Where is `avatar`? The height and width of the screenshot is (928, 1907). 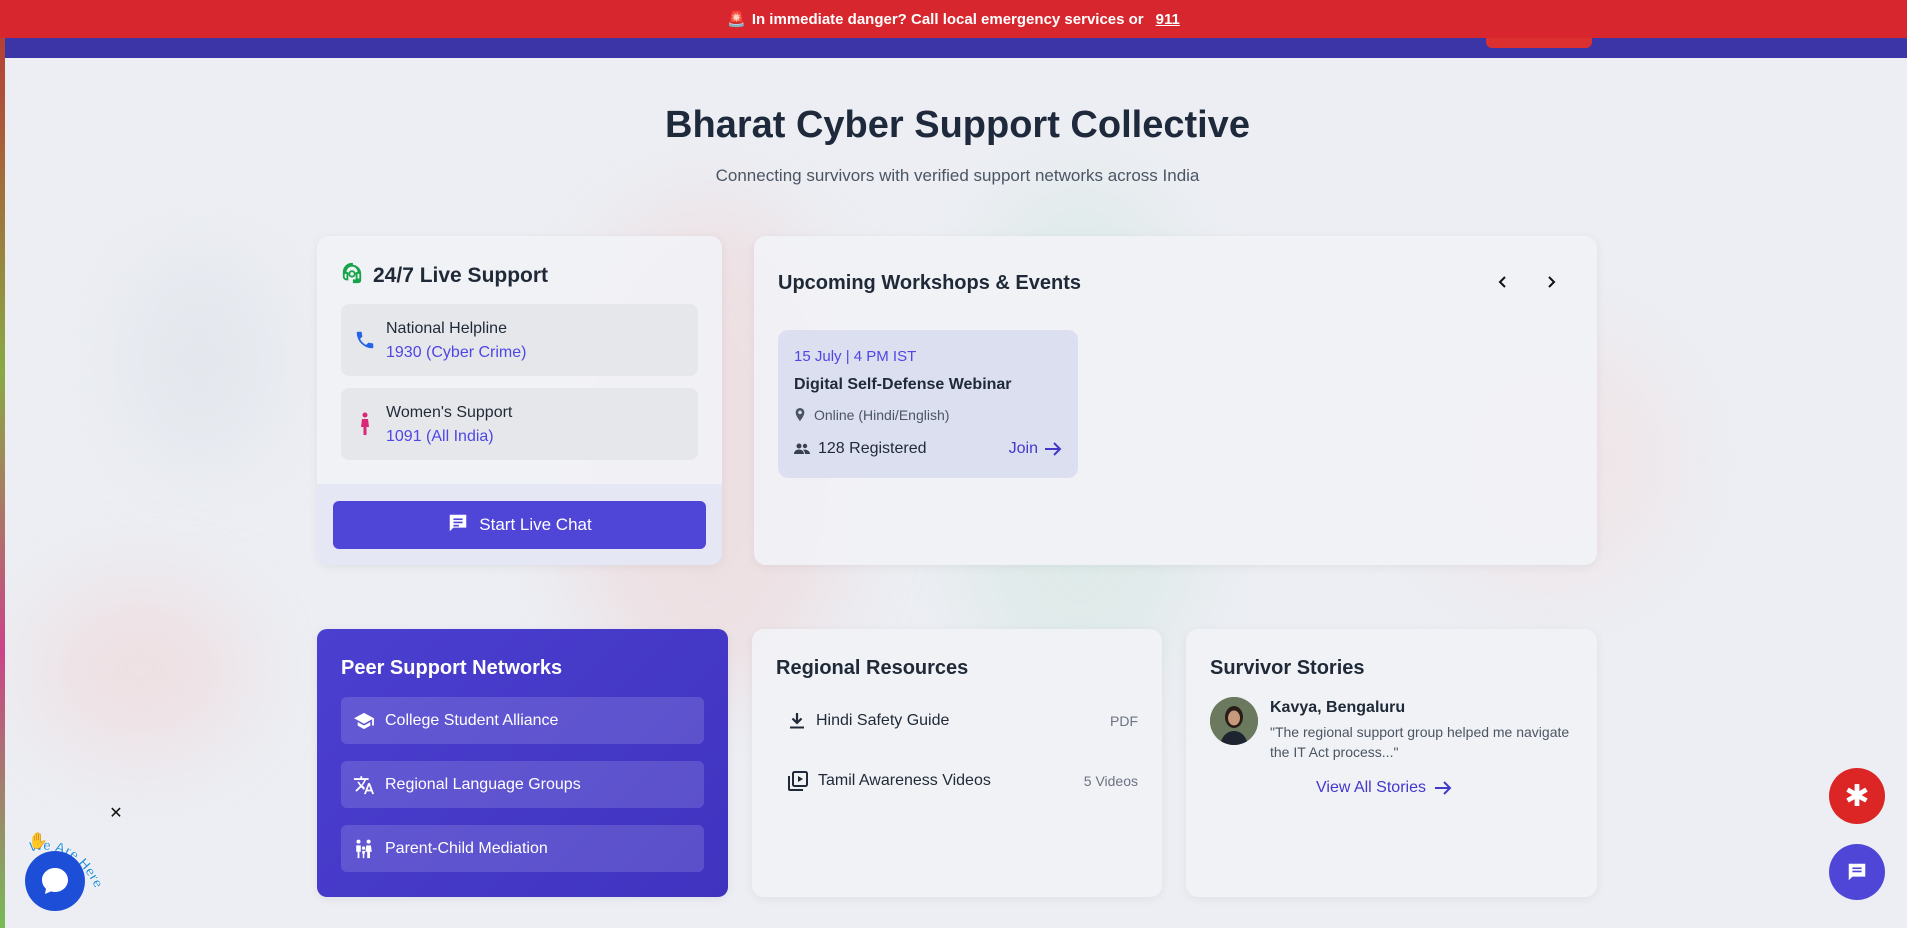
avatar is located at coordinates (1234, 721).